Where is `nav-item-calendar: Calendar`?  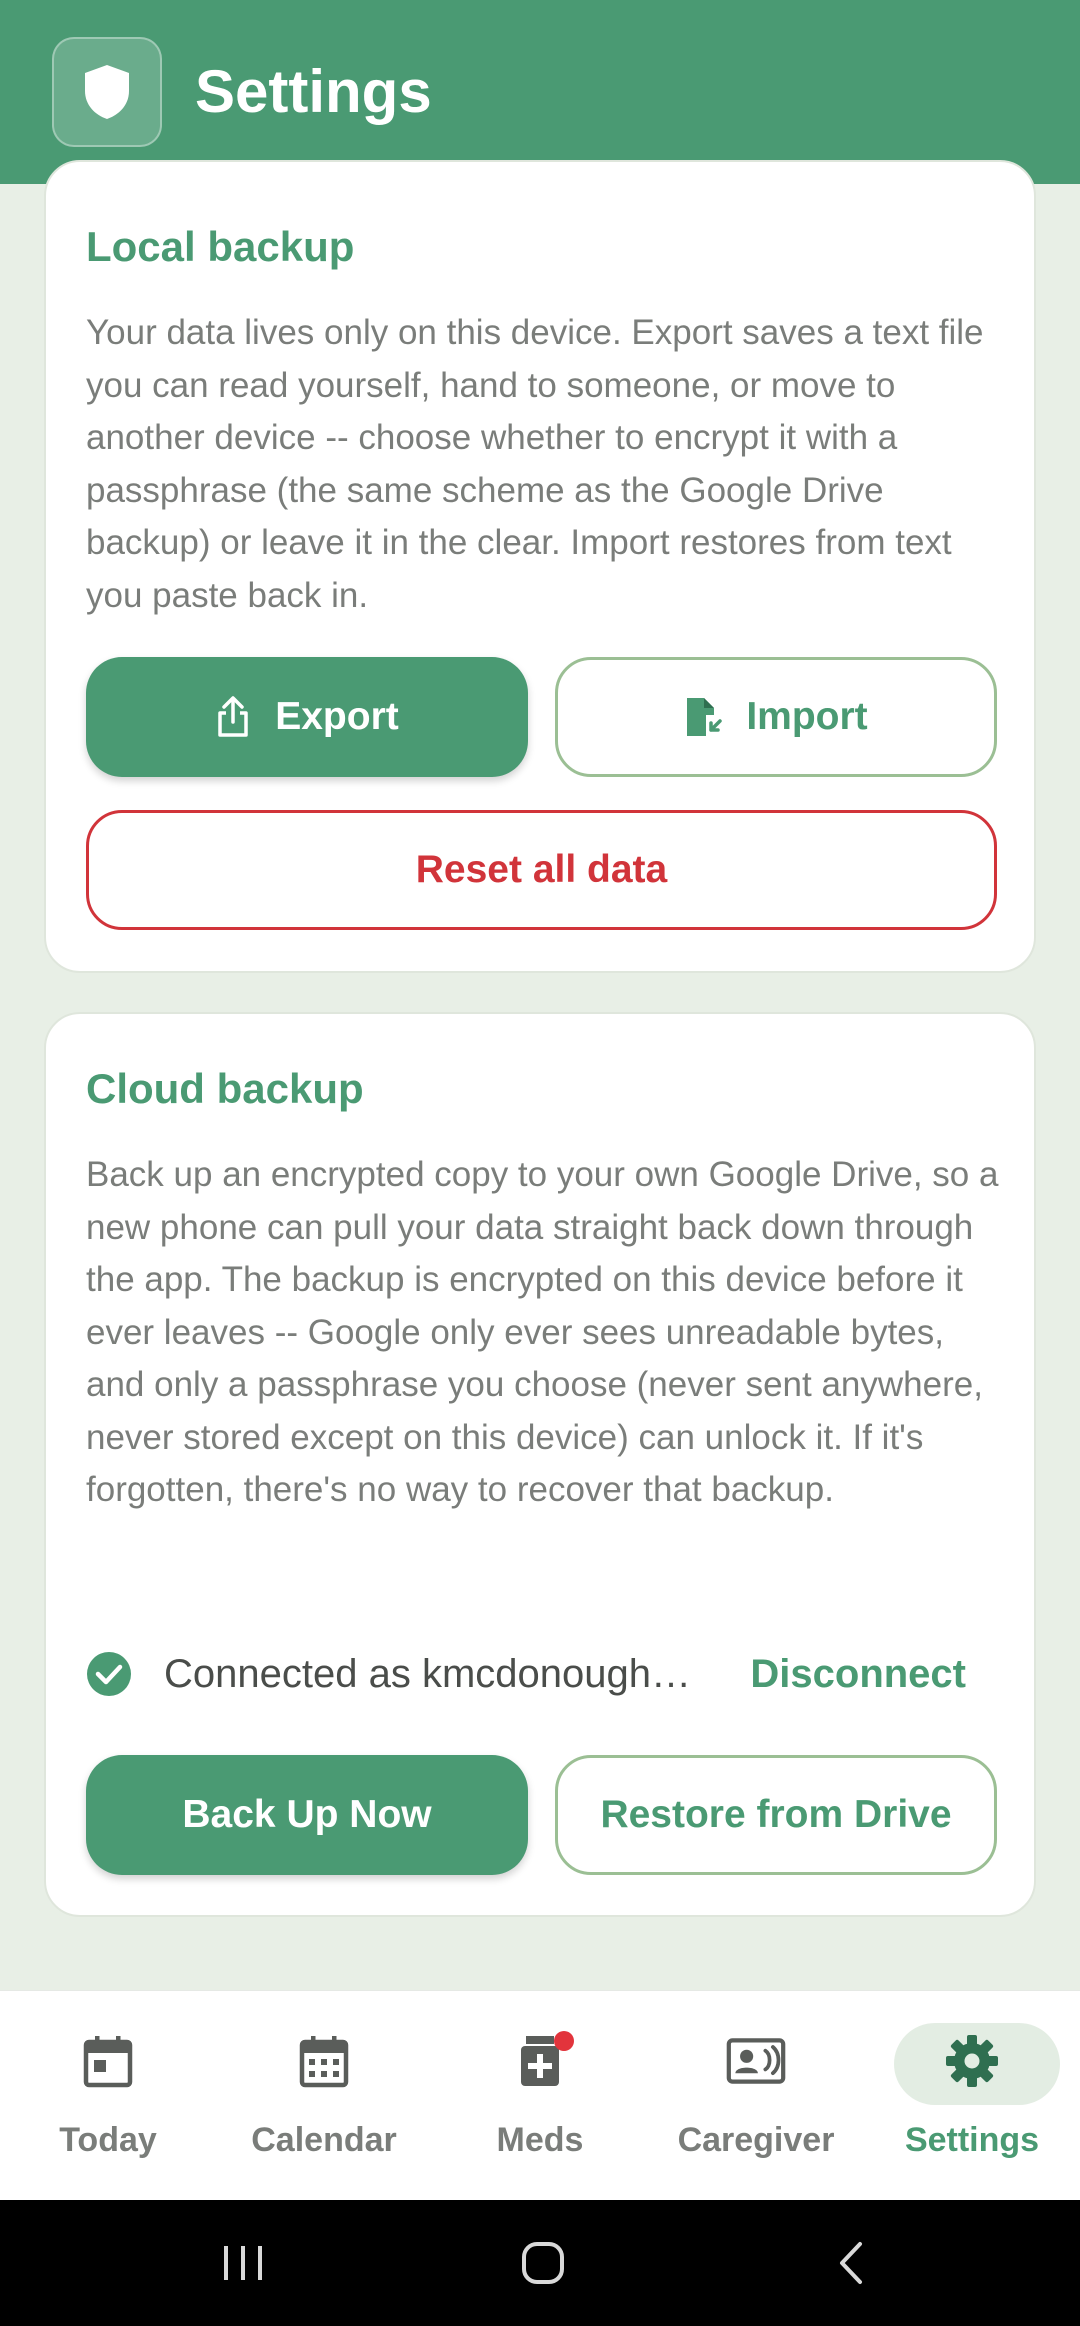 nav-item-calendar: Calendar is located at coordinates (324, 2096).